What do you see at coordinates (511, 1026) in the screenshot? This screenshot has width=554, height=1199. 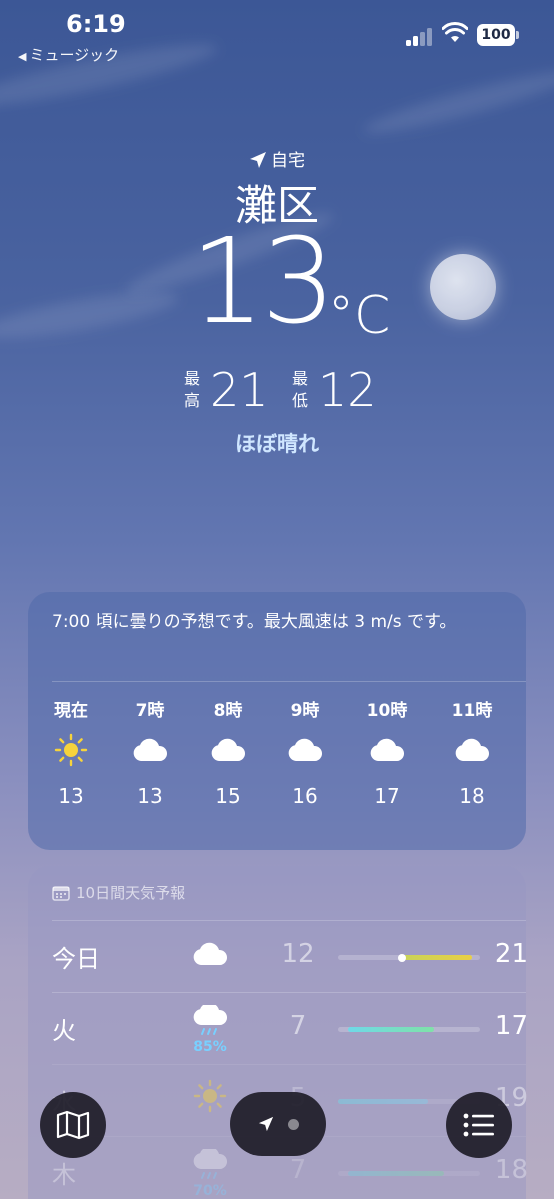 I see `day-high: 17` at bounding box center [511, 1026].